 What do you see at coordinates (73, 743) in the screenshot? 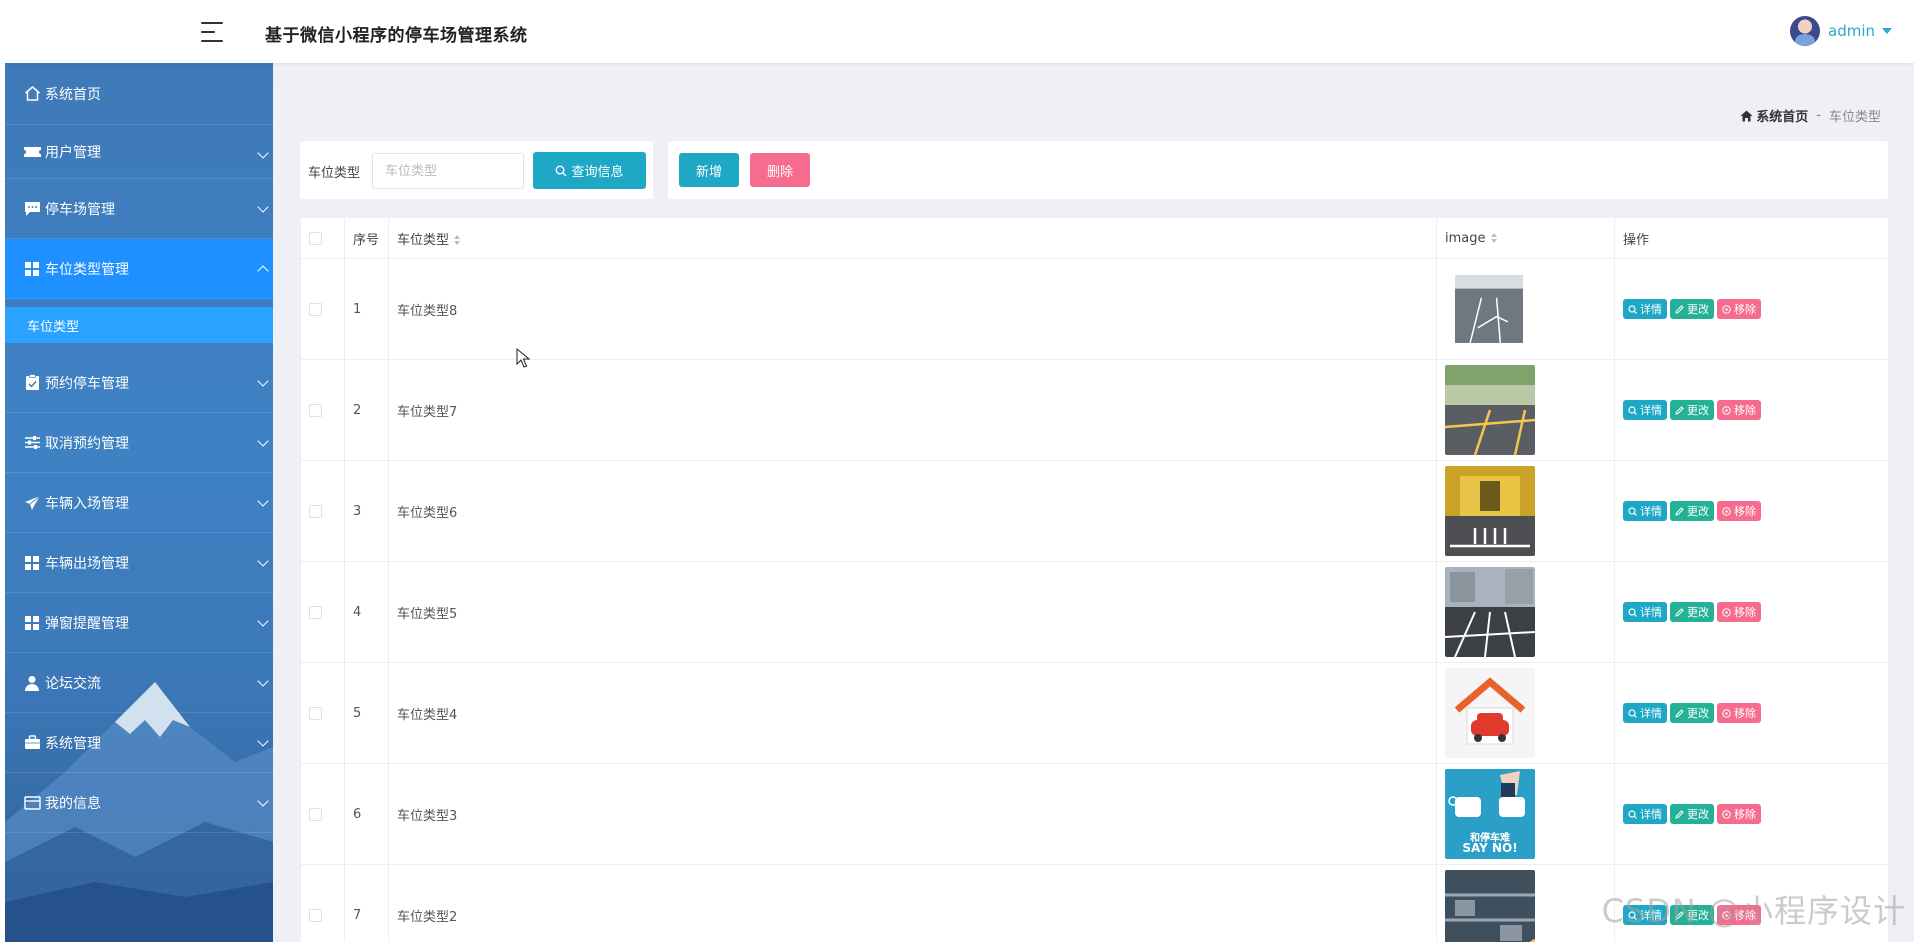
I see `sidebar-item-label: 系统管理` at bounding box center [73, 743].